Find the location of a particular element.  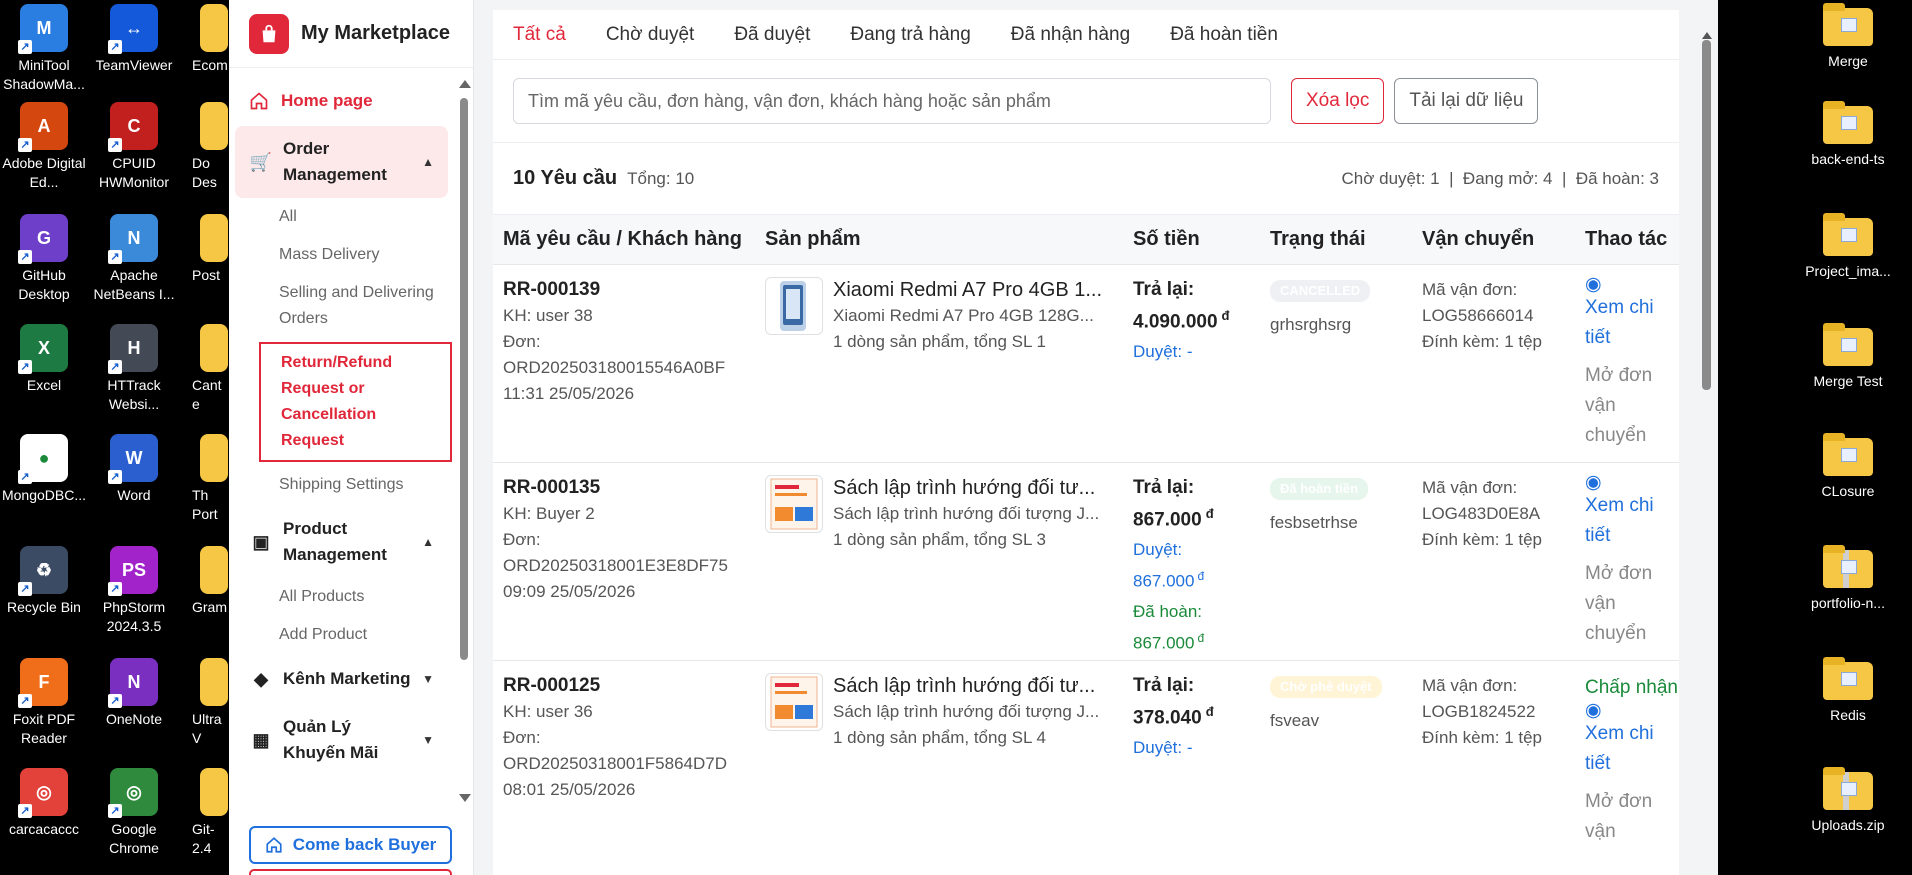

request-id: RR-000139 is located at coordinates (629, 290).